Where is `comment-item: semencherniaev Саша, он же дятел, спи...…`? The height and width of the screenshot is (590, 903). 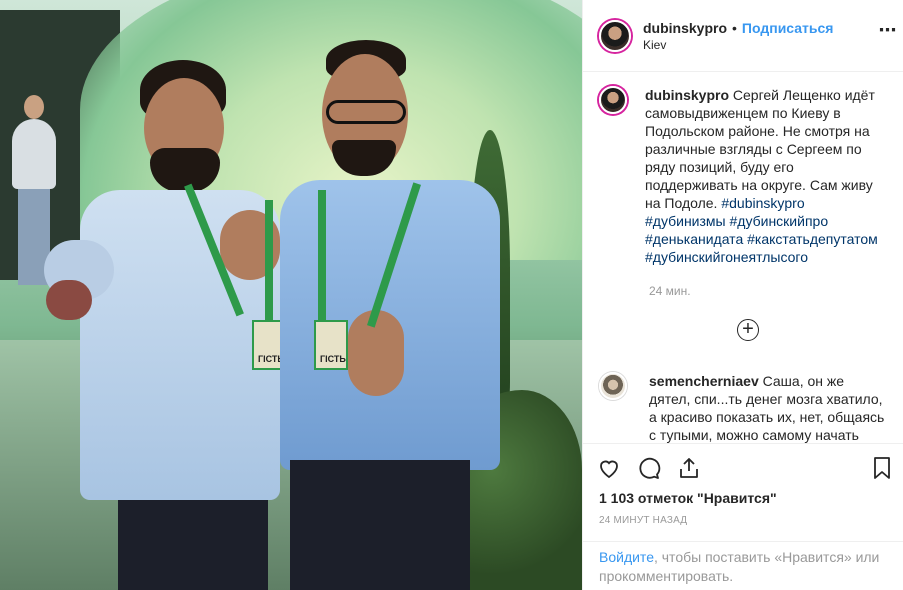 comment-item: semencherniaev Саша, он же дятел, спи...… is located at coordinates (744, 407).